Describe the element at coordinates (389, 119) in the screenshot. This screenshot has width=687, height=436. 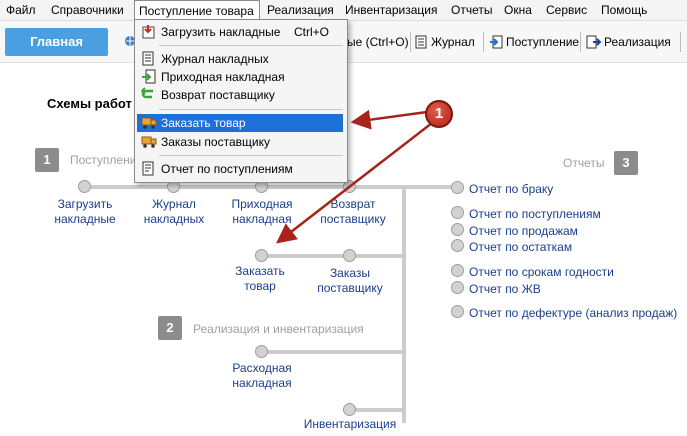
I see `callout-arrow-to-menu` at that location.